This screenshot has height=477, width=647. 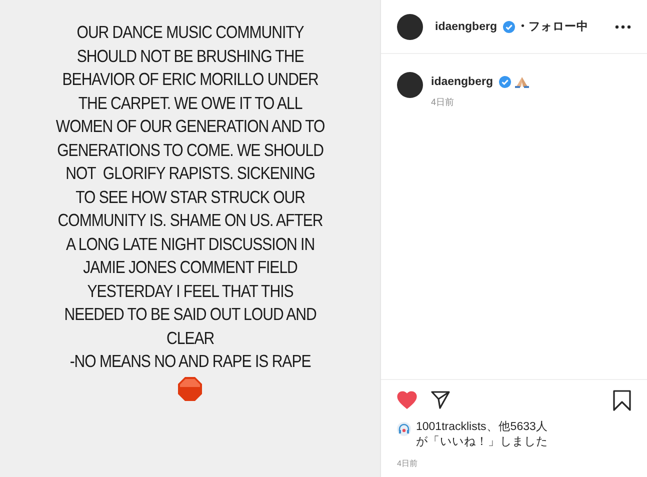 What do you see at coordinates (443, 102) in the screenshot?
I see `comment-time: 4日前` at bounding box center [443, 102].